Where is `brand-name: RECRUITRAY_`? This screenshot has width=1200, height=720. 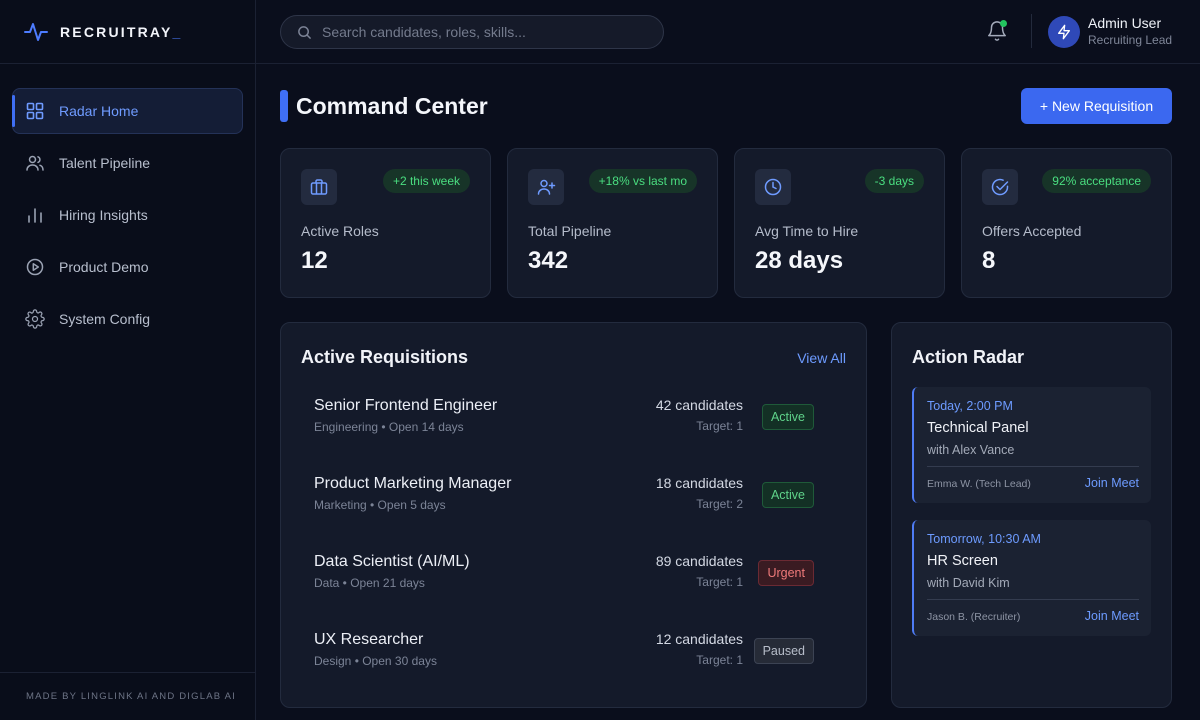 brand-name: RECRUITRAY_ is located at coordinates (121, 31).